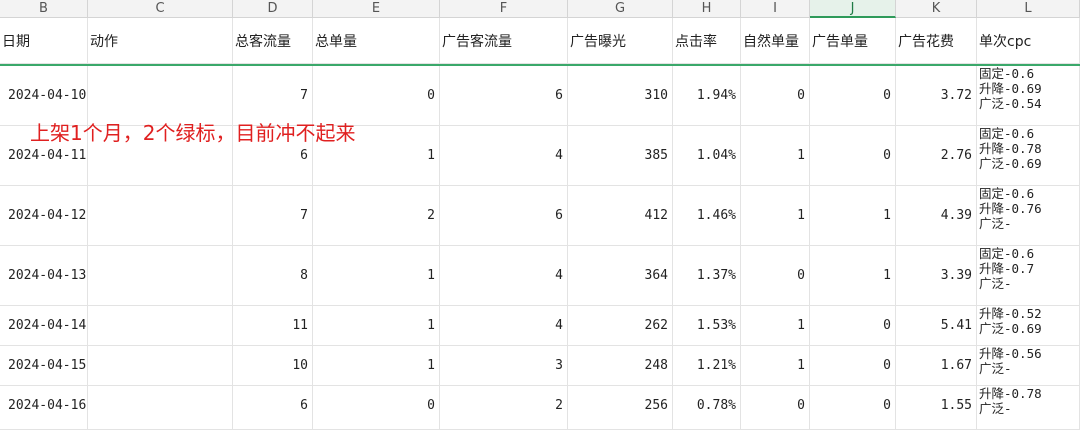  Describe the element at coordinates (376, 41) in the screenshot. I see `header-cell: 总单量` at that location.